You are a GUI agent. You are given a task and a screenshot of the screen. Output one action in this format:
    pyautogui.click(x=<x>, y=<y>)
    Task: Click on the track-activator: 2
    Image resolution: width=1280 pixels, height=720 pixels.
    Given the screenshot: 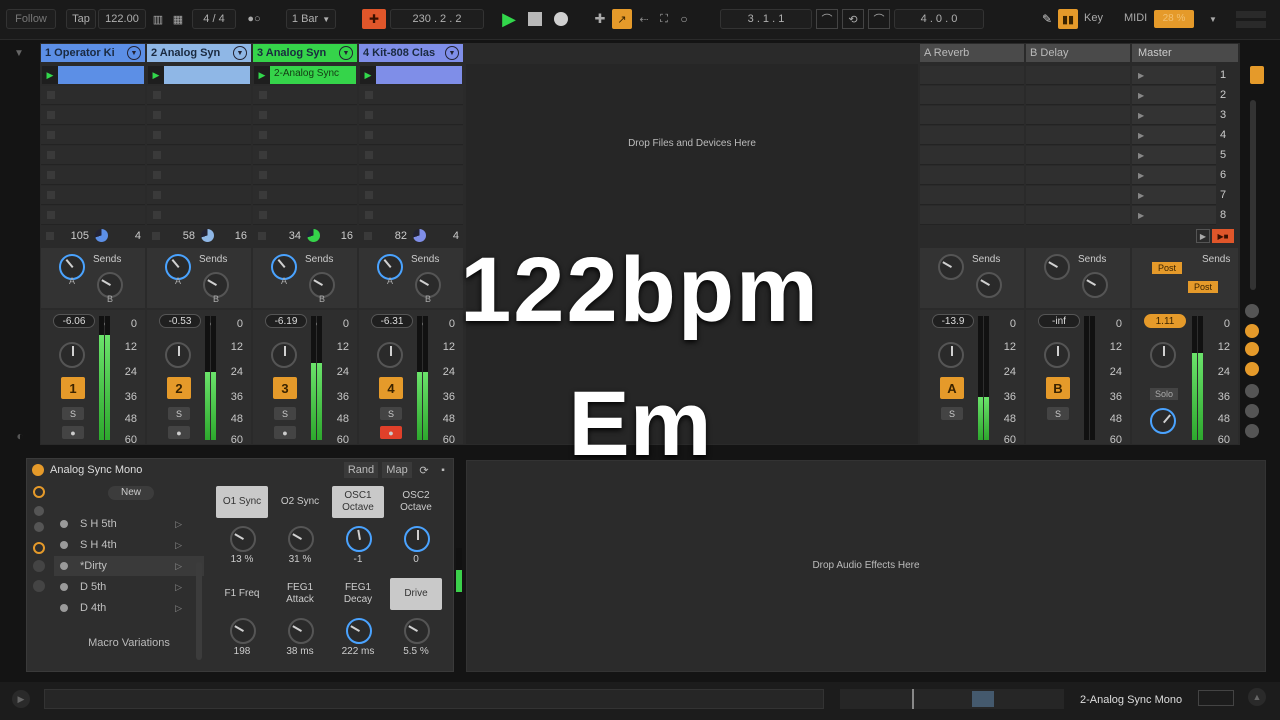 What is the action you would take?
    pyautogui.click(x=179, y=388)
    